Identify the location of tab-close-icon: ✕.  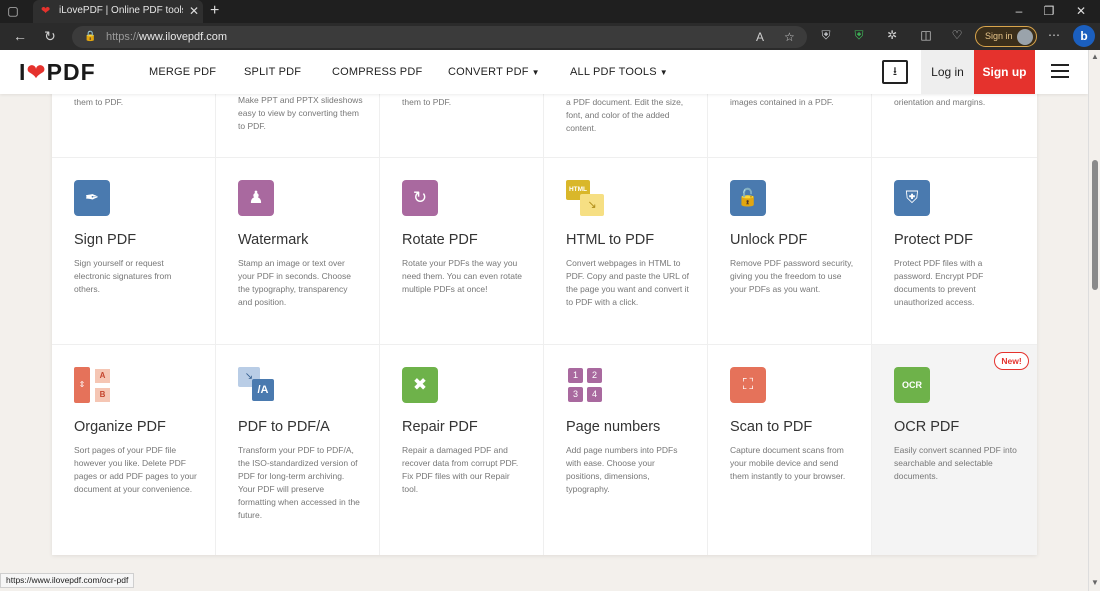
(194, 11).